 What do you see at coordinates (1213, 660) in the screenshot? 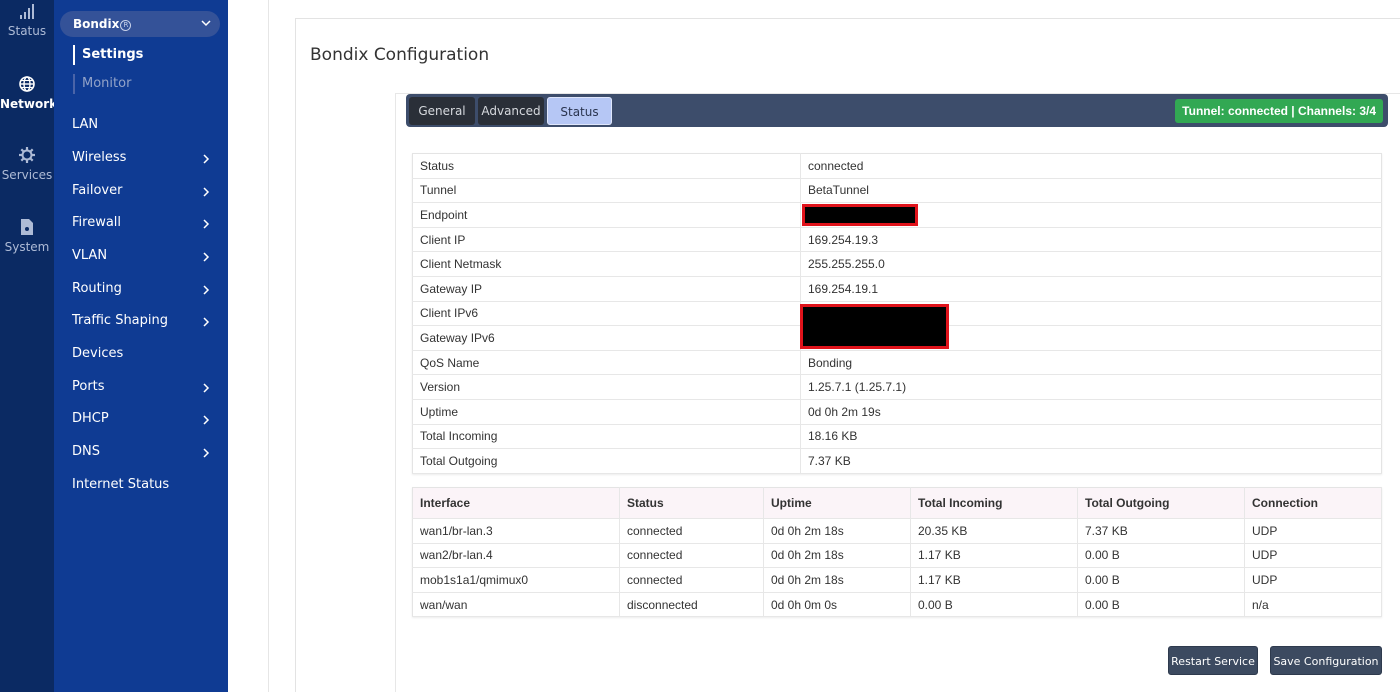
I see `restart-service-button: Restart Service` at bounding box center [1213, 660].